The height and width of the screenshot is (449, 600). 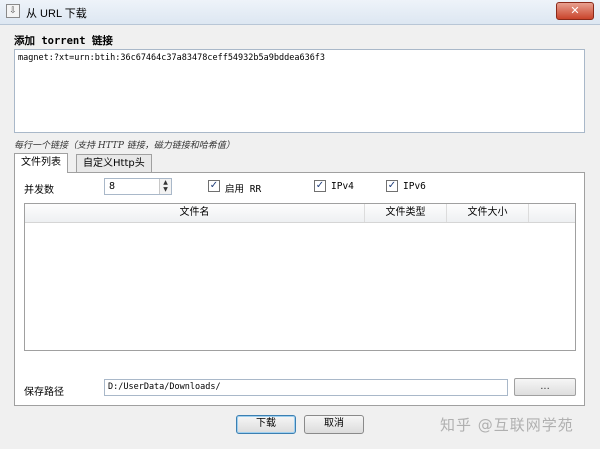 I want to click on spin-arrows-icon: ▲ ▼, so click(x=165, y=186).